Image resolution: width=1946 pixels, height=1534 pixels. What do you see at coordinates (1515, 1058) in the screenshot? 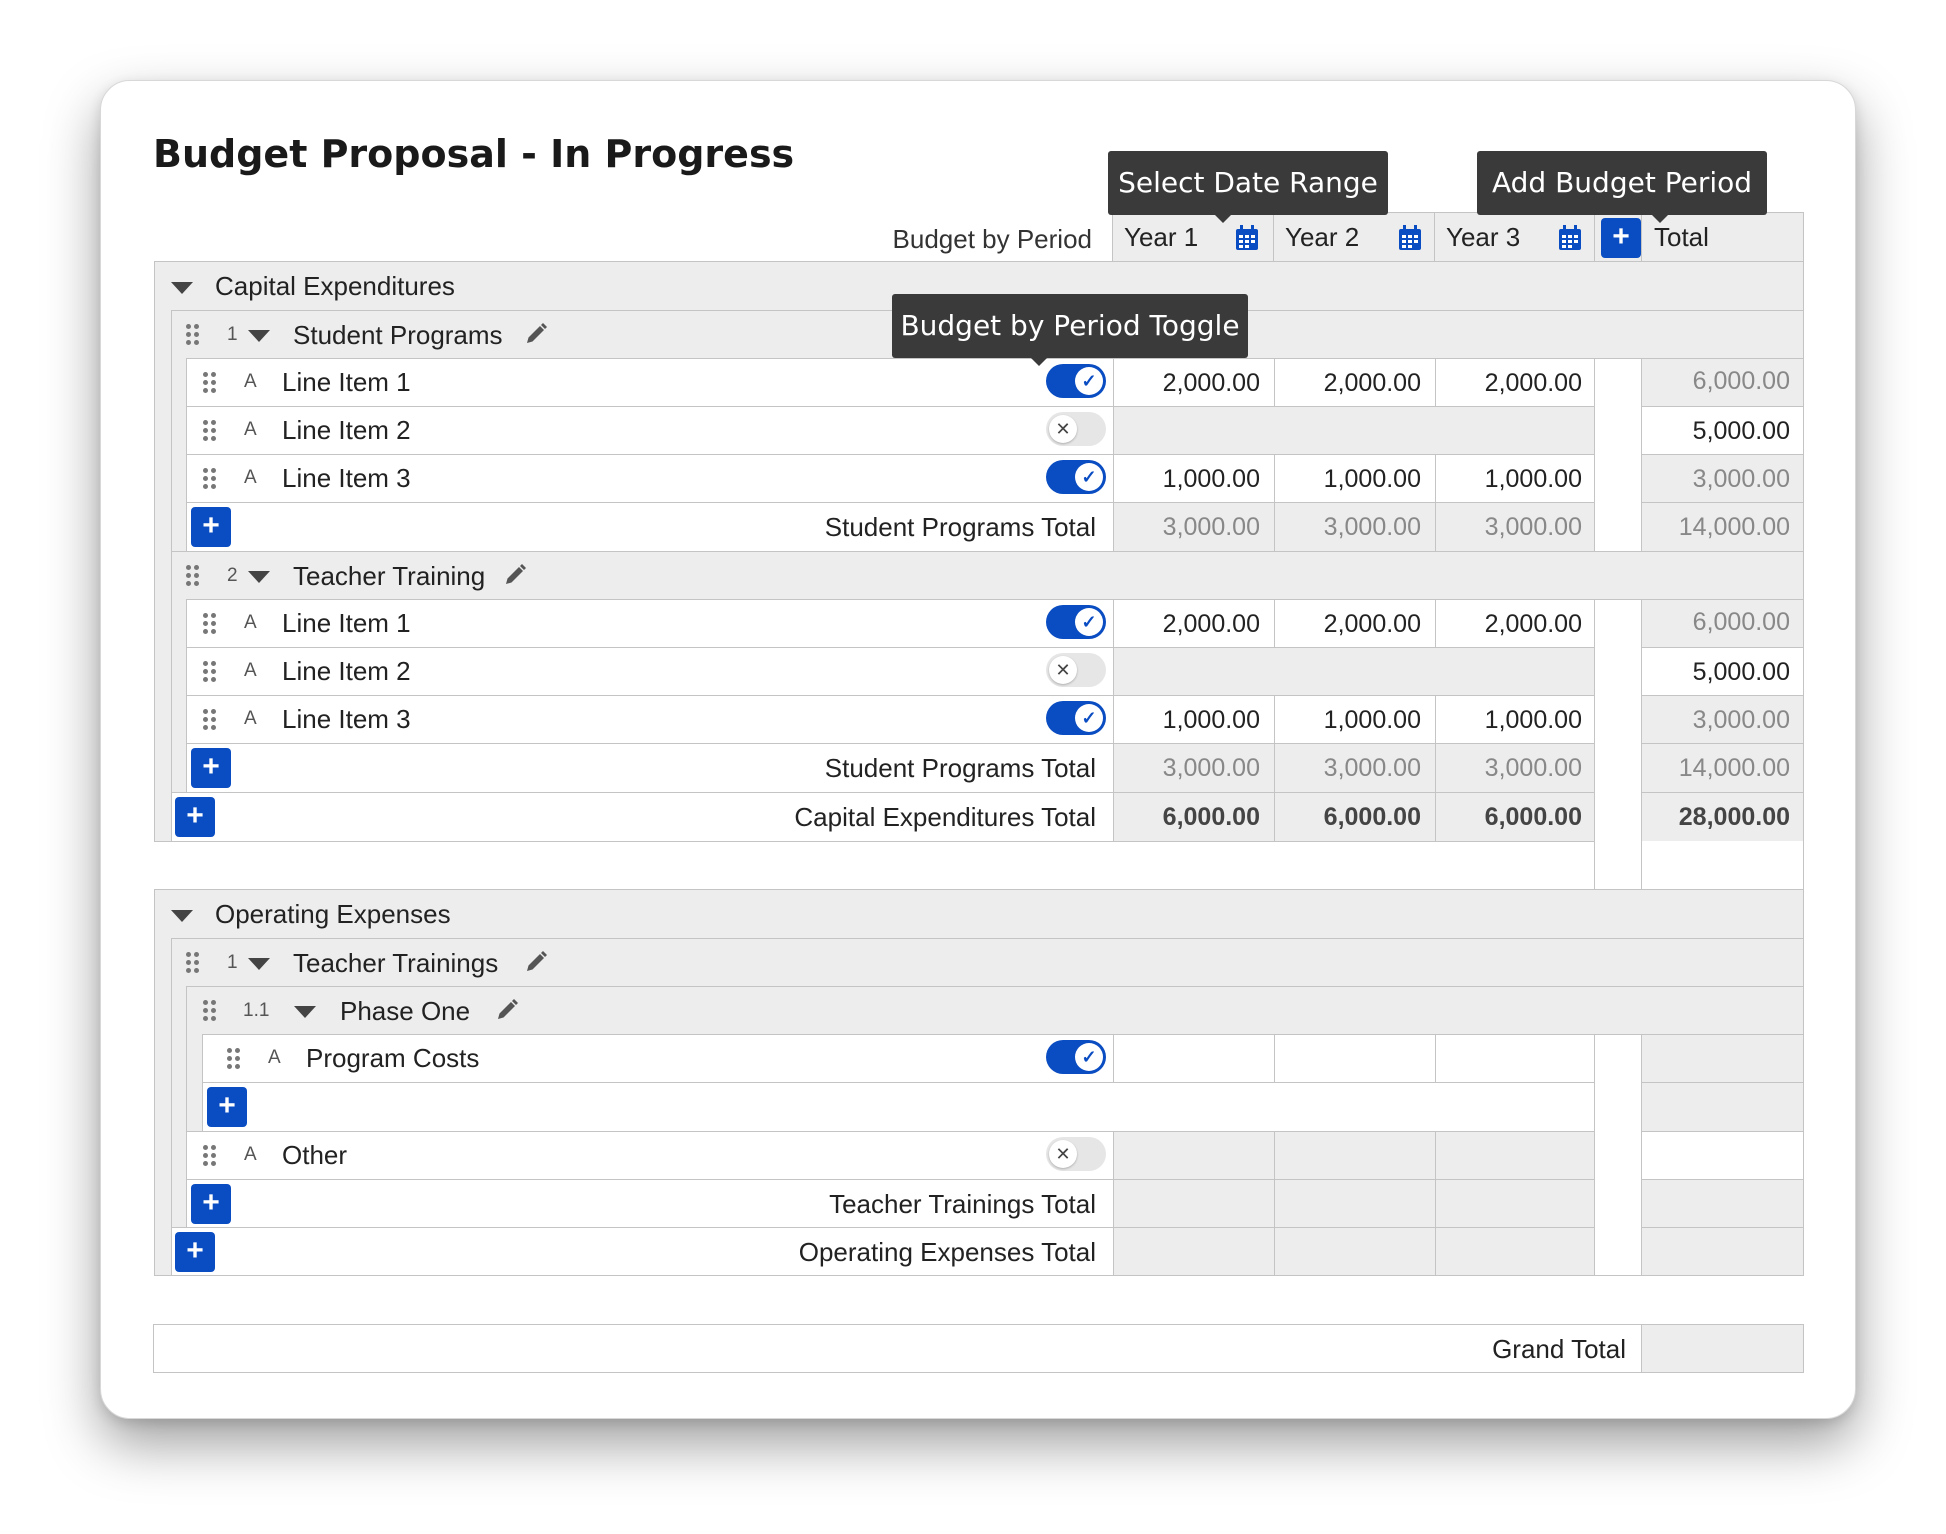
I see `year-3-cell` at bounding box center [1515, 1058].